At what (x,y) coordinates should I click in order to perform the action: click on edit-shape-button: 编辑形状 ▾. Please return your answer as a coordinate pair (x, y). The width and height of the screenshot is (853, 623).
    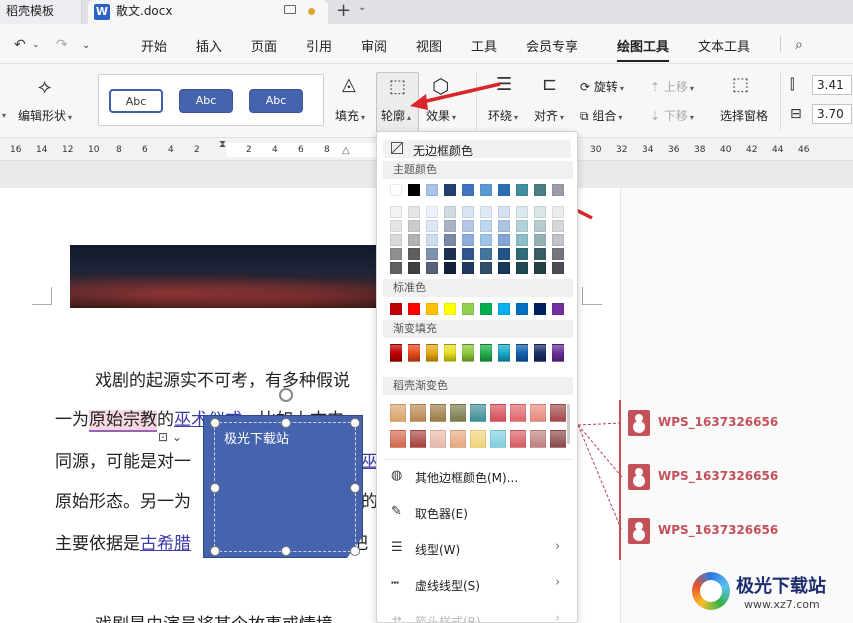
    Looking at the image, I should click on (45, 115).